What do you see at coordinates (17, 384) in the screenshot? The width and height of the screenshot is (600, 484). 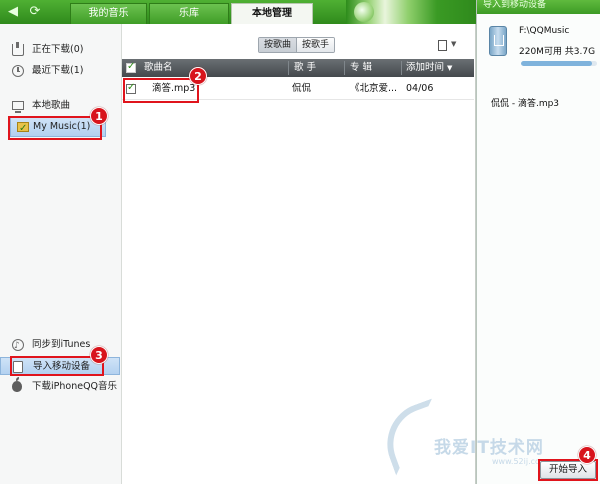 I see `apple-icon` at bounding box center [17, 384].